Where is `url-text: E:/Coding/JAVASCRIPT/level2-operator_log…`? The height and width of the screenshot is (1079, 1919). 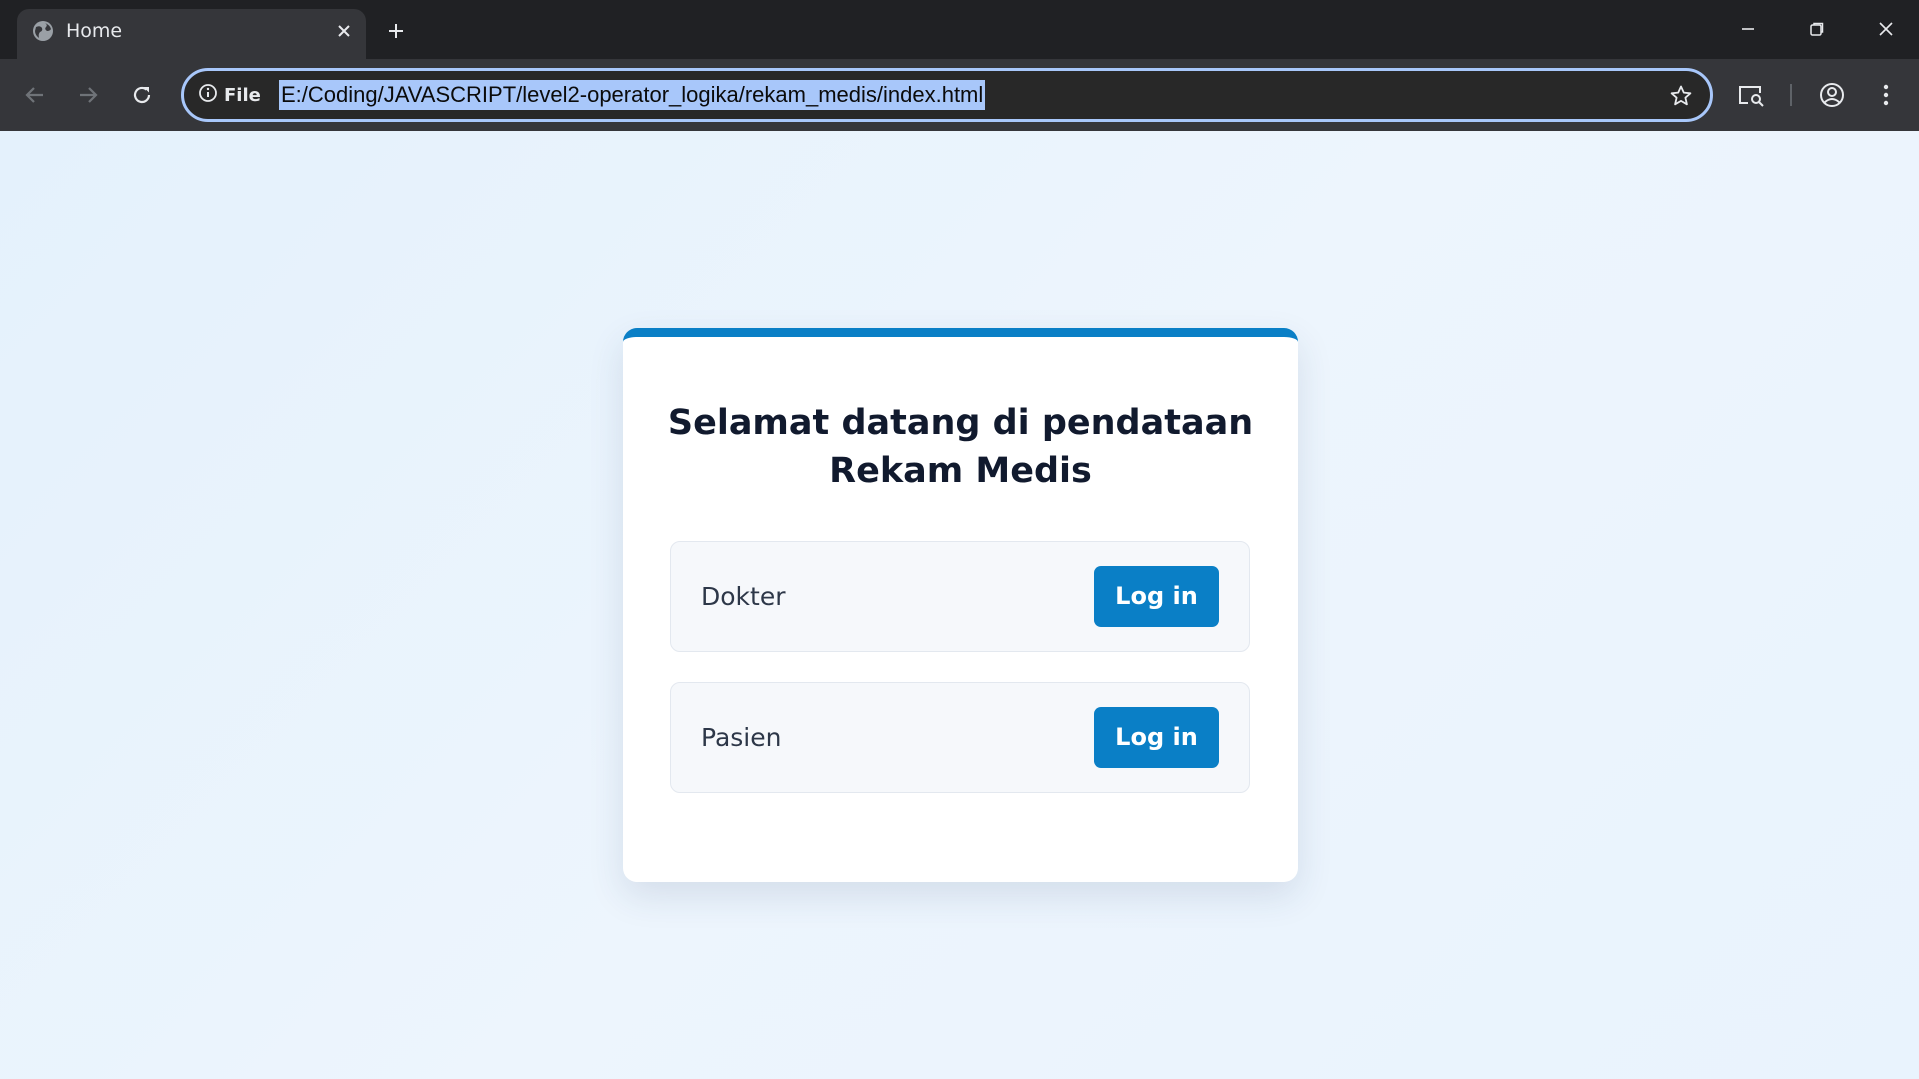 url-text: E:/Coding/JAVASCRIPT/level2-operator_log… is located at coordinates (632, 95).